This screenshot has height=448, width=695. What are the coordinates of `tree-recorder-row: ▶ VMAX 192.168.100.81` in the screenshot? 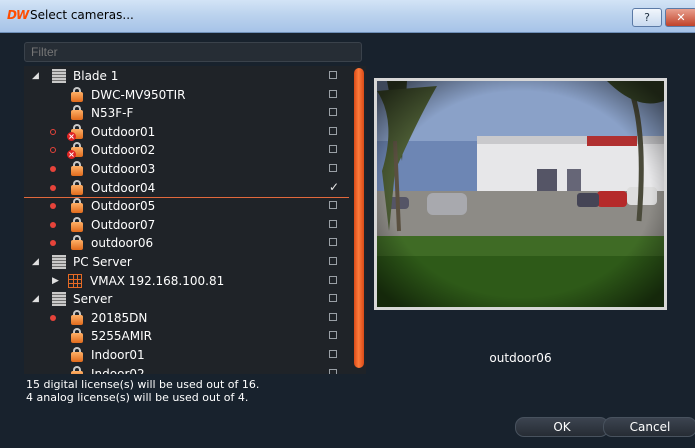 It's located at (186, 281).